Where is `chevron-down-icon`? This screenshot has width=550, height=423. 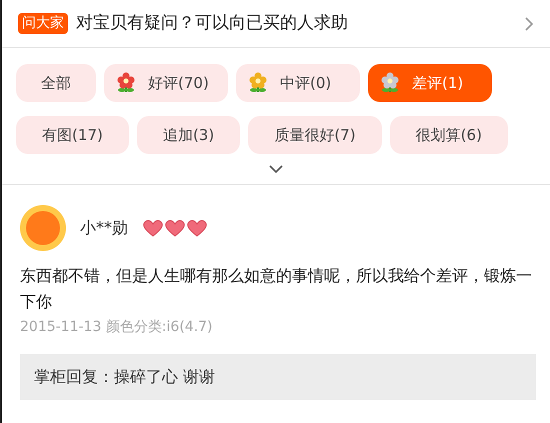
chevron-down-icon is located at coordinates (276, 169).